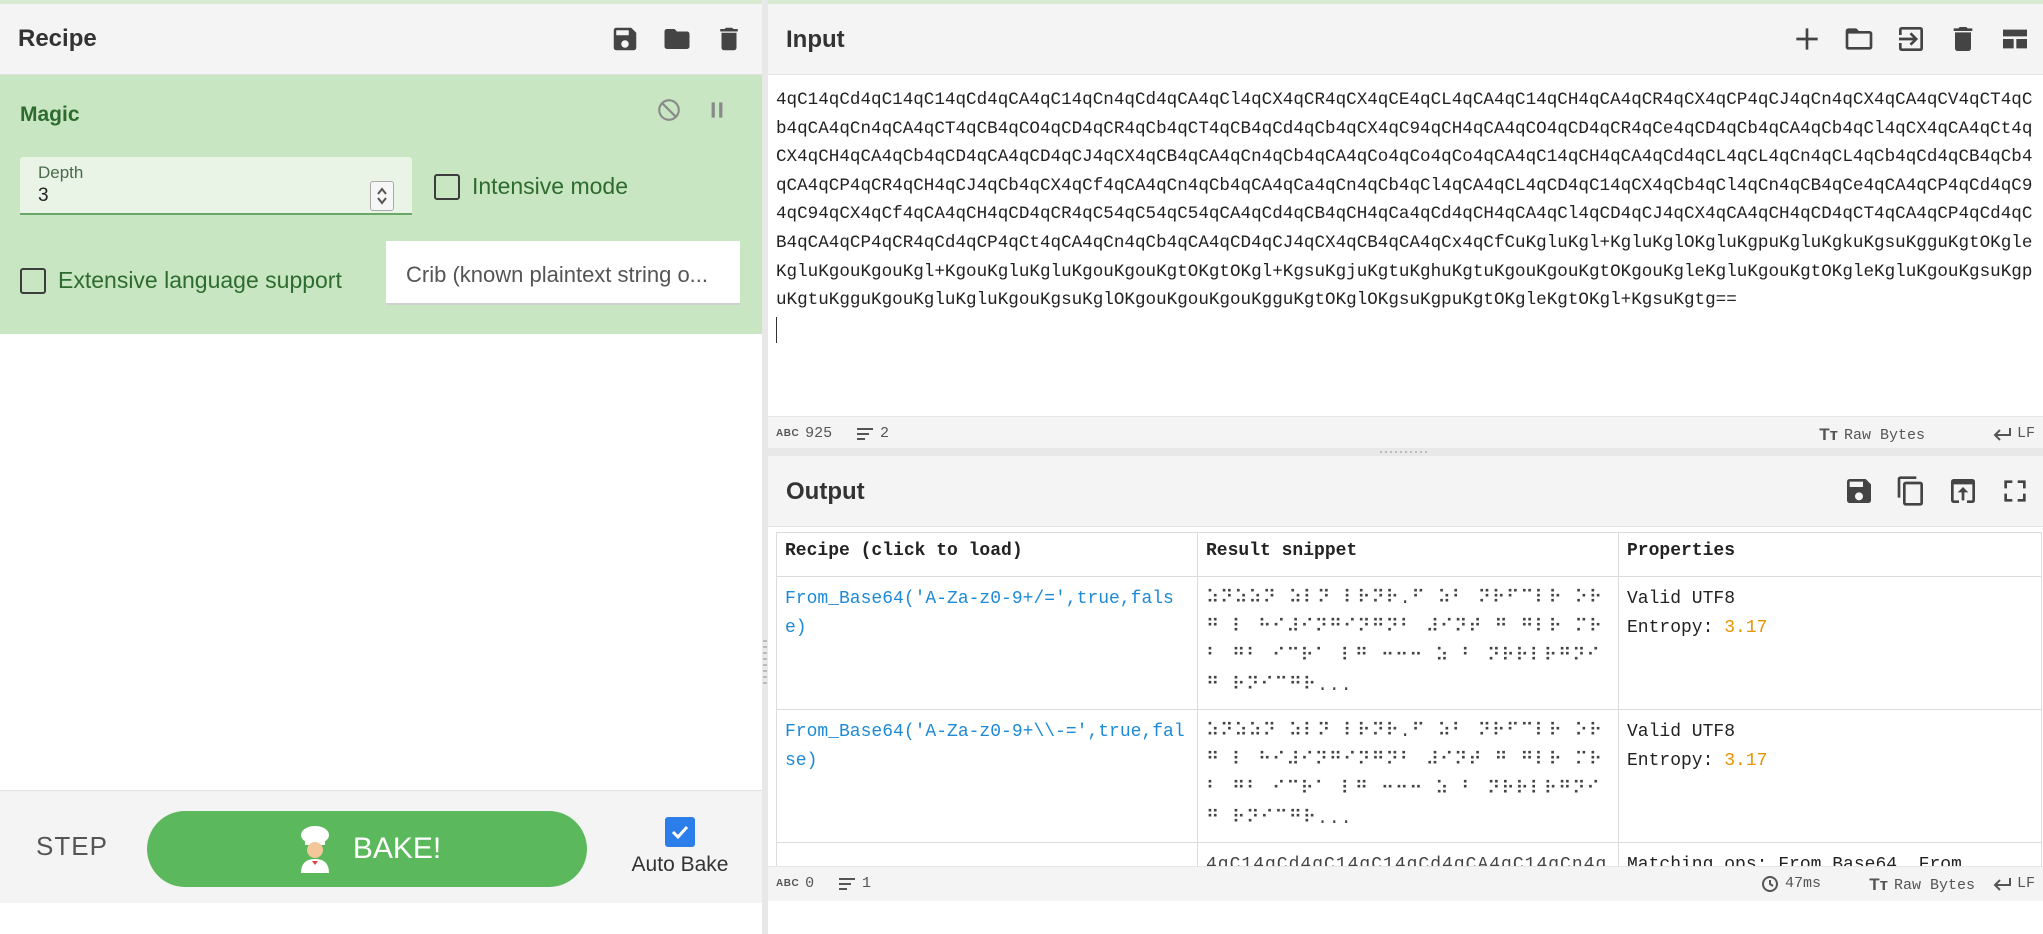 The width and height of the screenshot is (2043, 934). I want to click on output-format-button: Tт Raw Bytes, so click(1922, 885).